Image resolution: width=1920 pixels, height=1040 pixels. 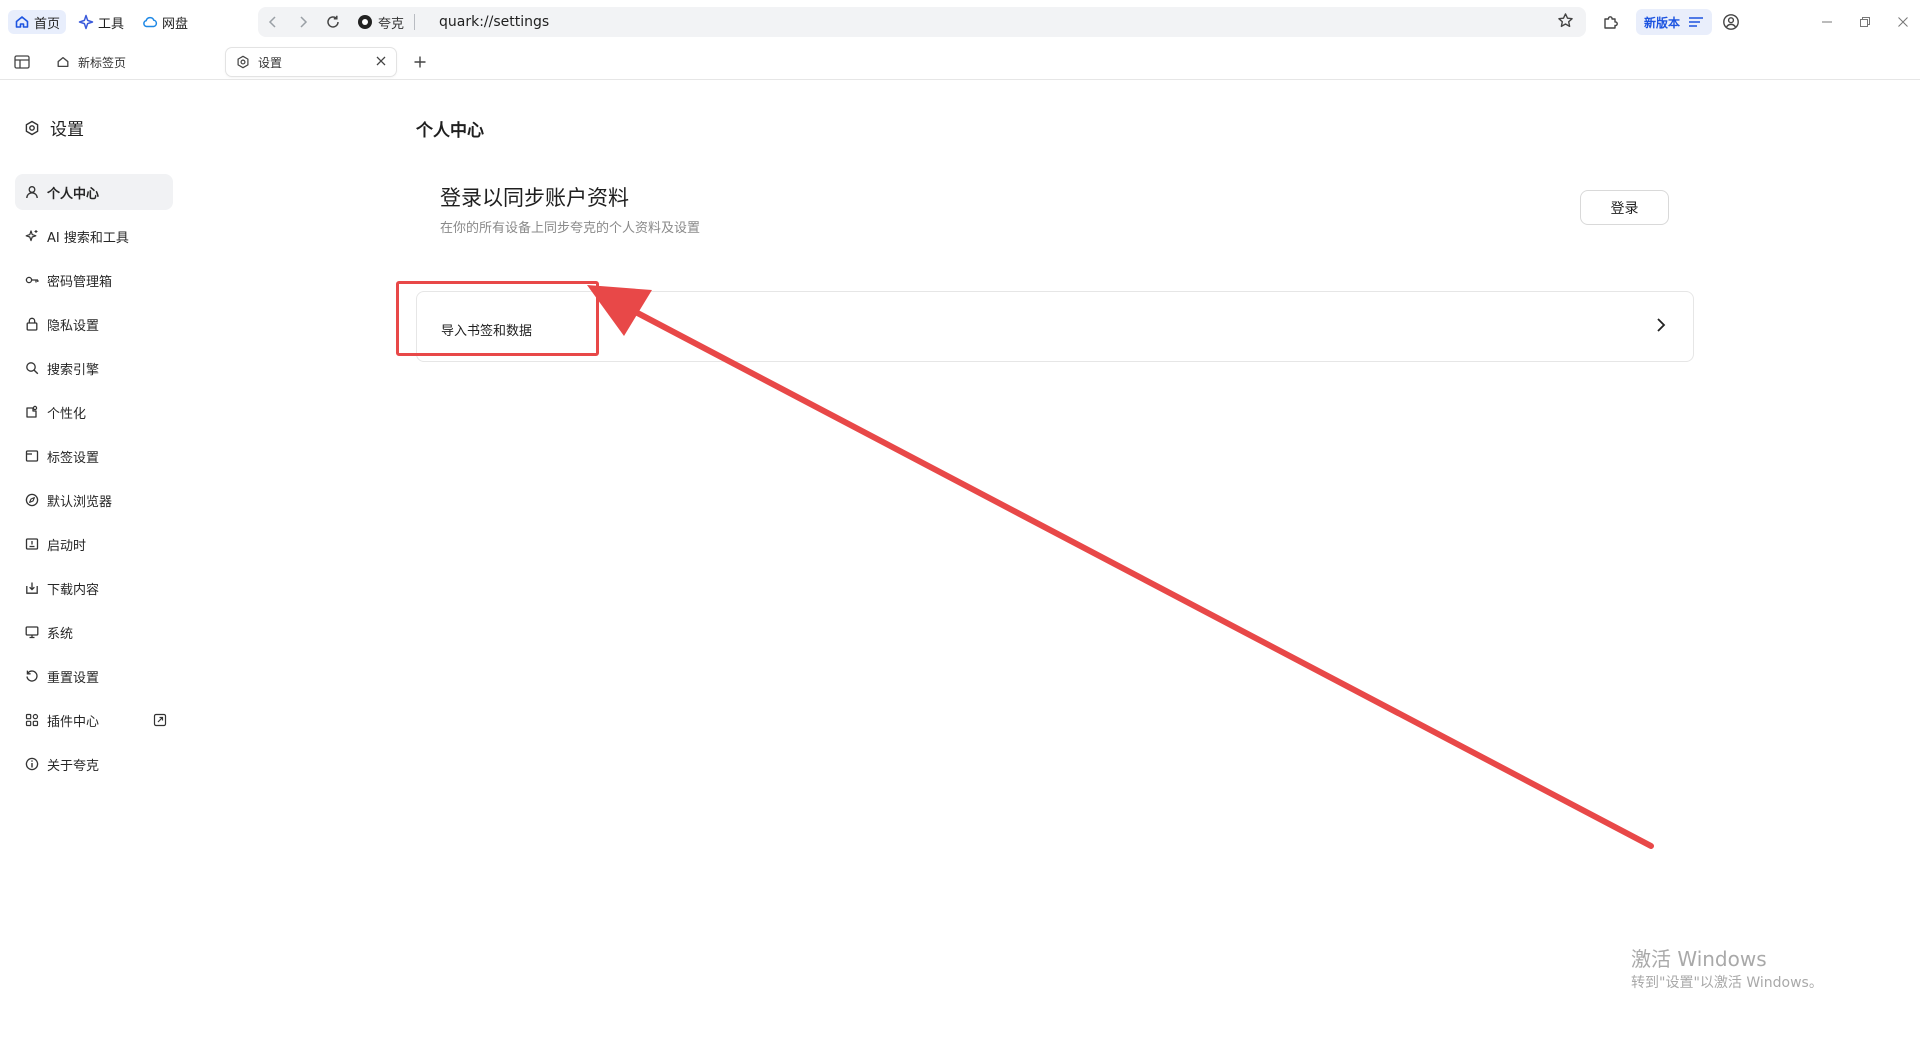 I want to click on menu-lines-icon, so click(x=1696, y=22).